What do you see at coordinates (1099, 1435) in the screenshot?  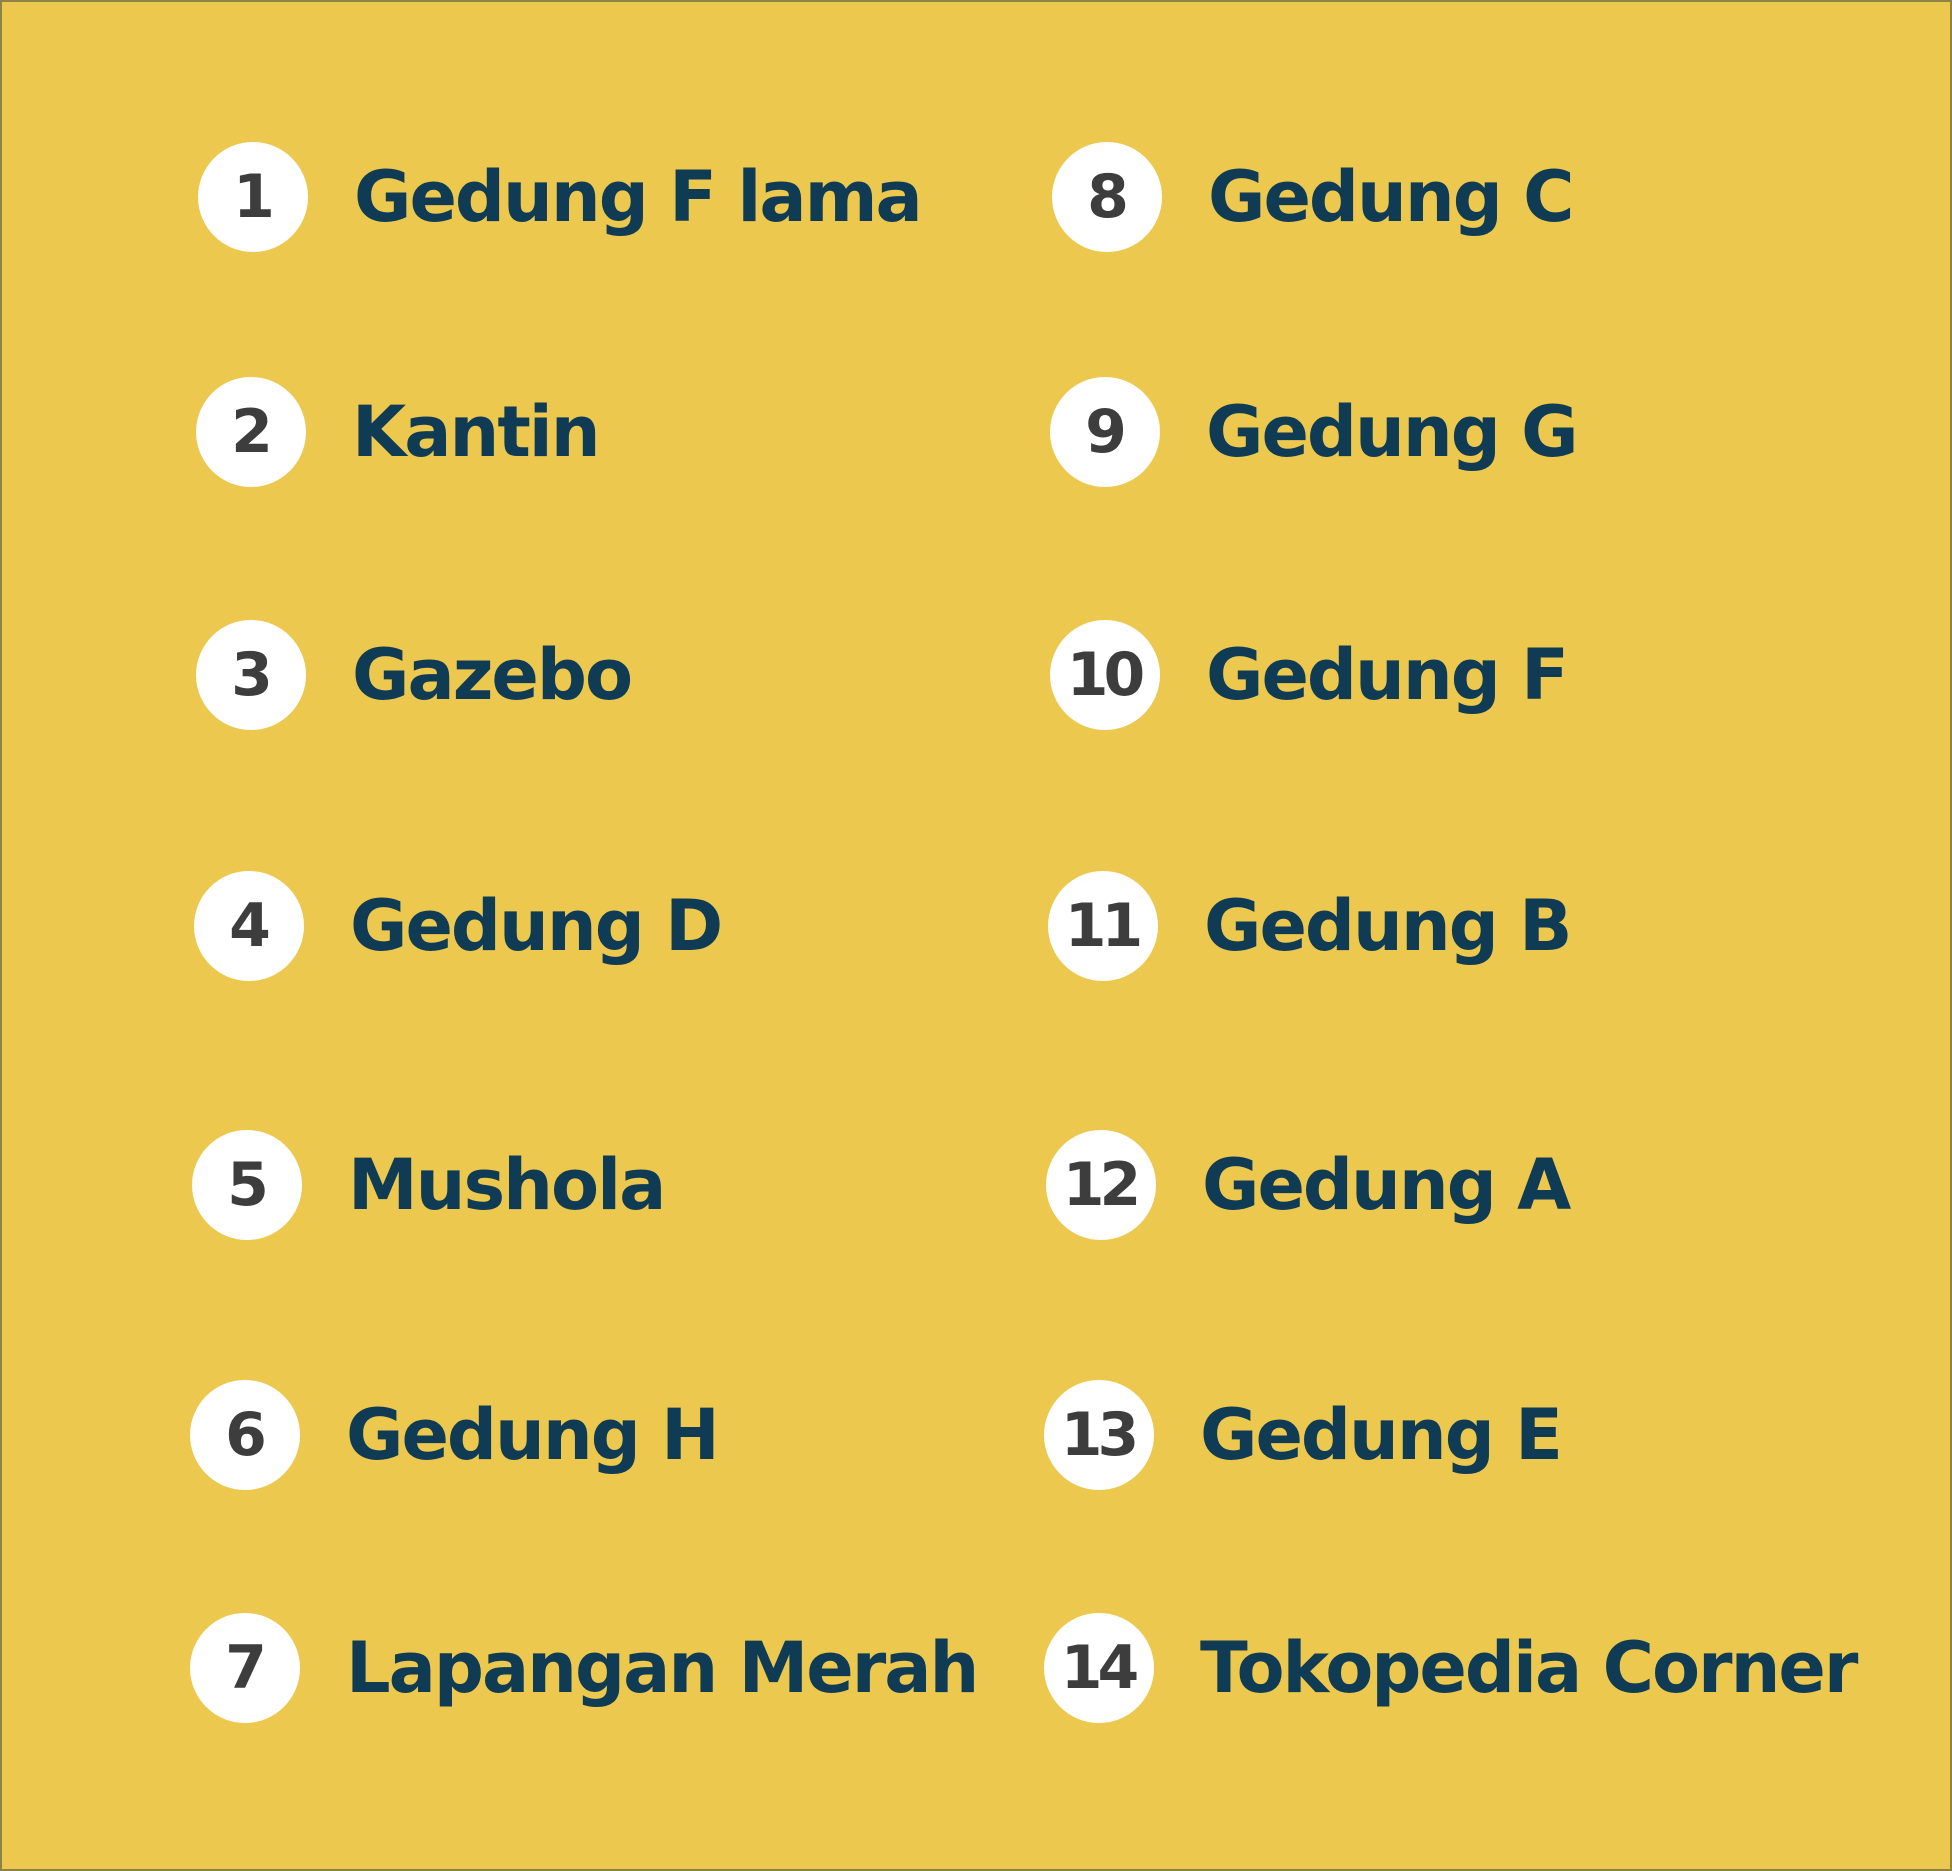 I see `number-badge: 13` at bounding box center [1099, 1435].